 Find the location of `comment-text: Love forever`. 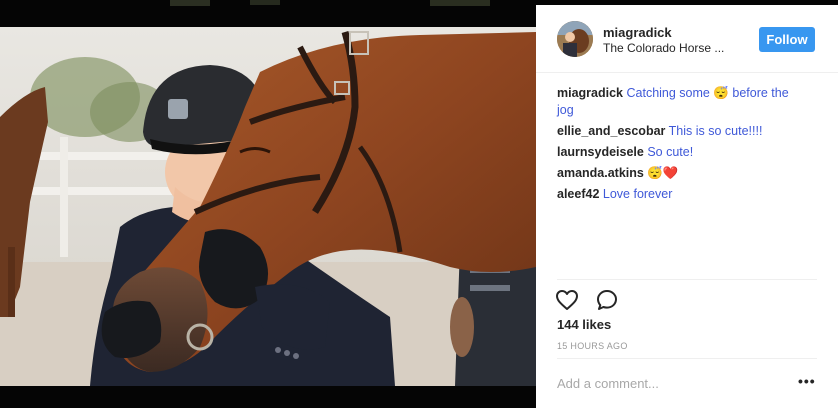

comment-text: Love forever is located at coordinates (637, 194).